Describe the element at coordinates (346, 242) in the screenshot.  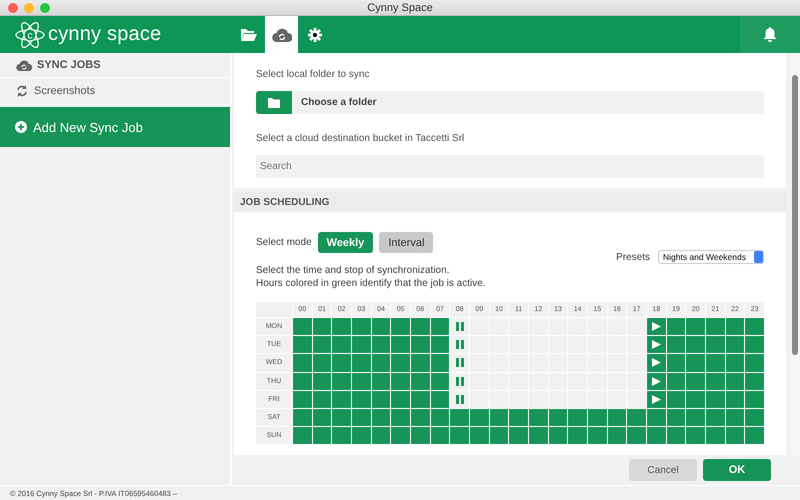
I see `mode-button: Weekly` at that location.